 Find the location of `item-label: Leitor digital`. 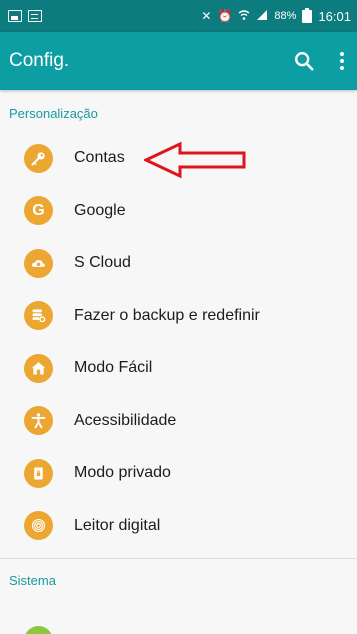

item-label: Leitor digital is located at coordinates (117, 525).